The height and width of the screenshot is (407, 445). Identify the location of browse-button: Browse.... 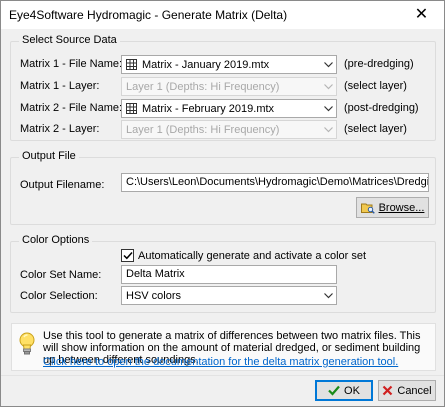
(392, 207).